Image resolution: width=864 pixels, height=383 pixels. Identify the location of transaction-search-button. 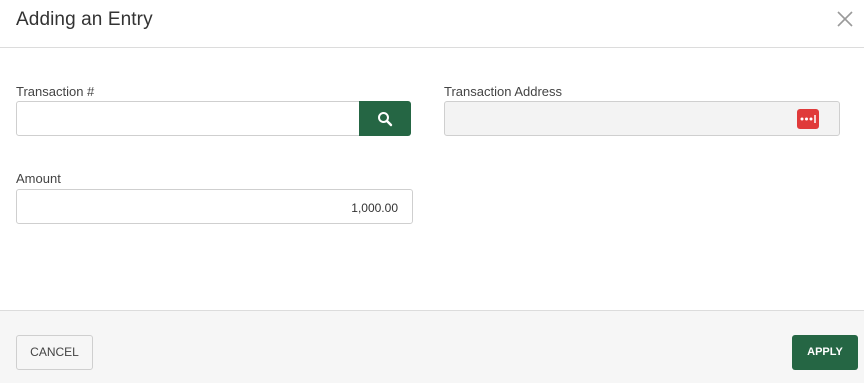
(385, 118).